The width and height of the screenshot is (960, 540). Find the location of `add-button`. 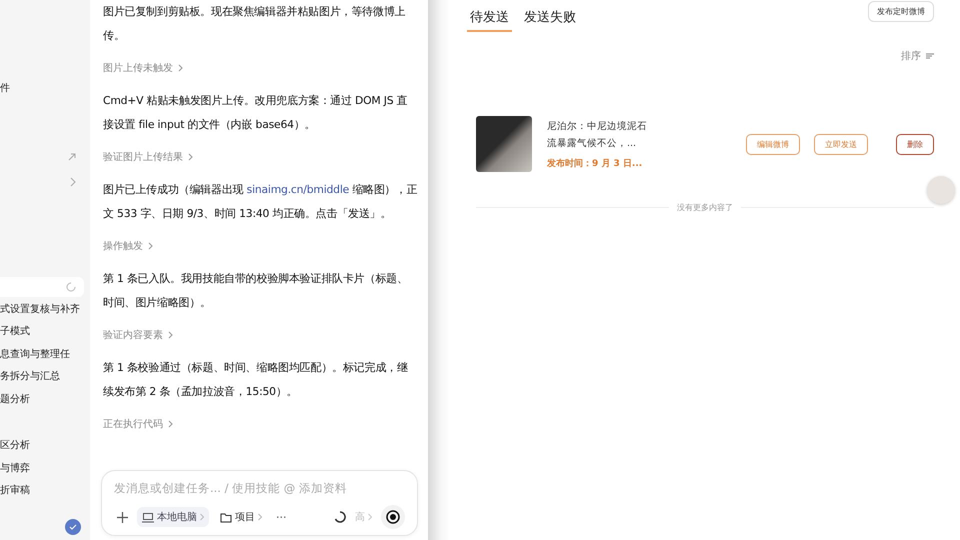

add-button is located at coordinates (122, 517).